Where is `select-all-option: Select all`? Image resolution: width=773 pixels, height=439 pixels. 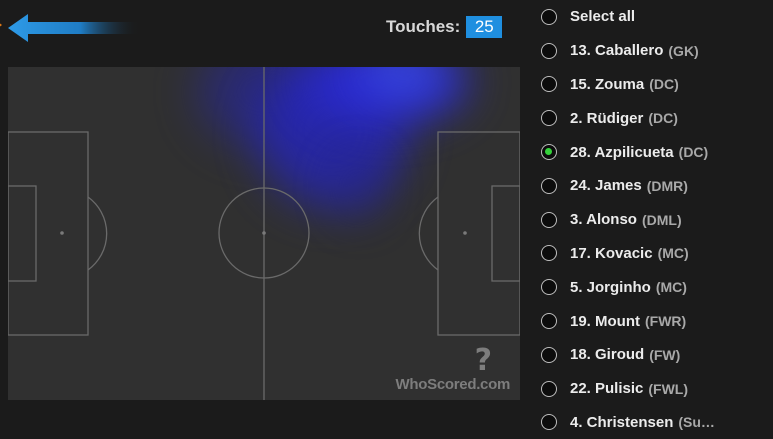
select-all-option: Select all is located at coordinates (655, 17).